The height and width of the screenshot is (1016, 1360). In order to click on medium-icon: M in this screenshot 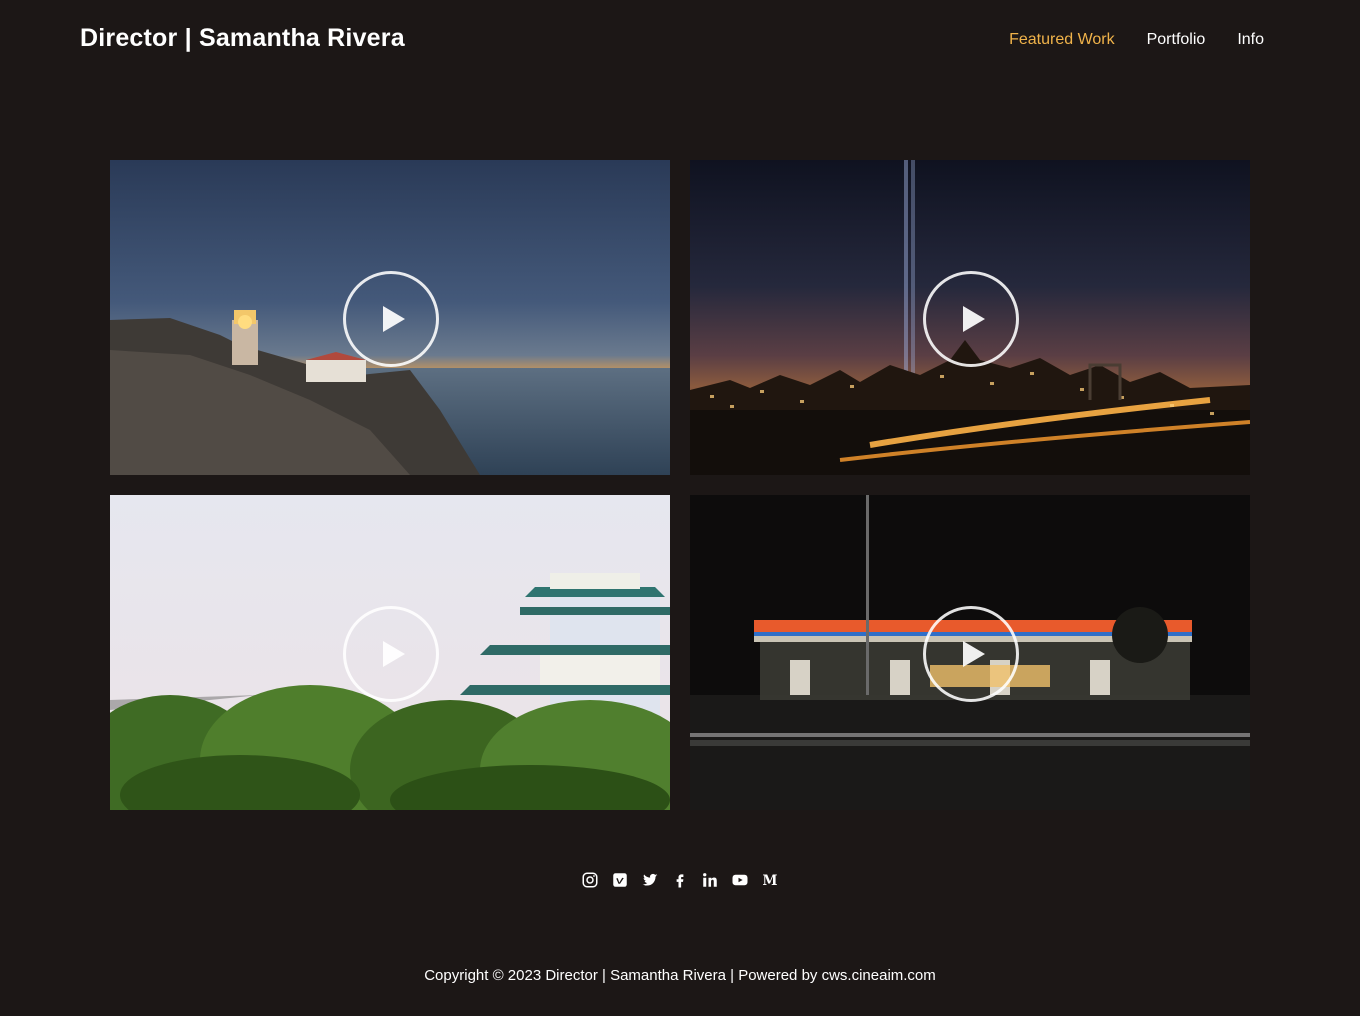, I will do `click(770, 880)`.